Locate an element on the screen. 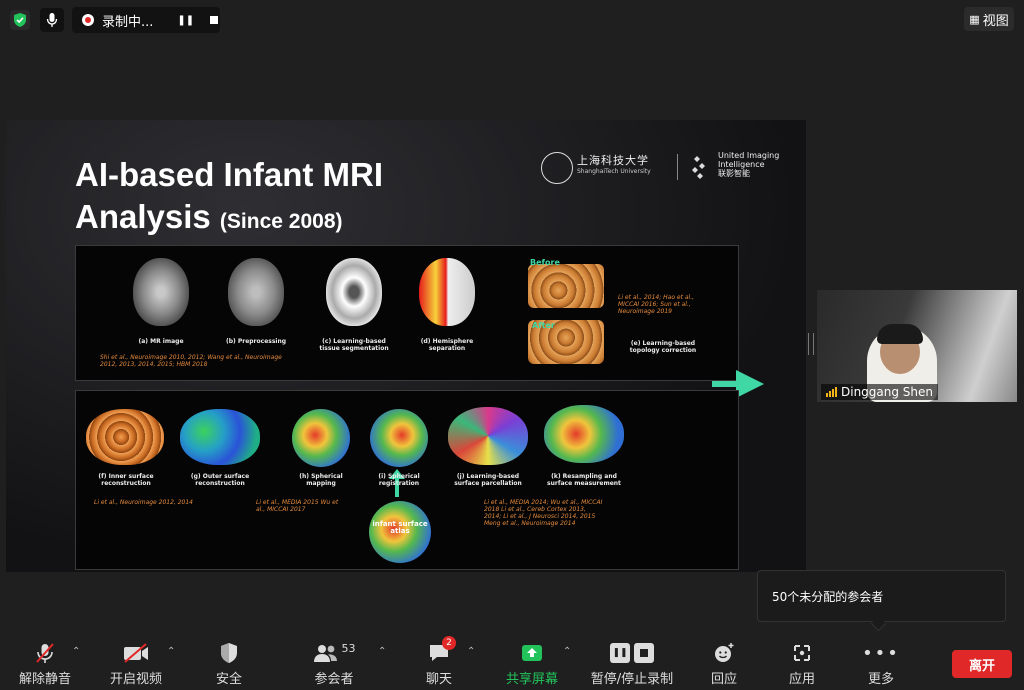 This screenshot has height=690, width=1024. recording-dot-icon is located at coordinates (88, 20).